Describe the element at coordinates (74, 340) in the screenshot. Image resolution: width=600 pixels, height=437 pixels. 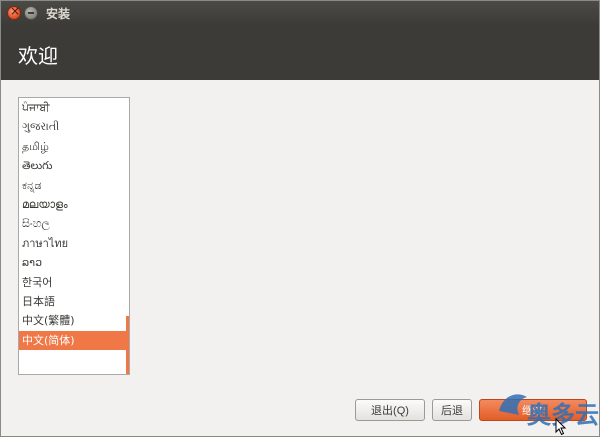
I see `language-list-item: 中文(简体)` at that location.